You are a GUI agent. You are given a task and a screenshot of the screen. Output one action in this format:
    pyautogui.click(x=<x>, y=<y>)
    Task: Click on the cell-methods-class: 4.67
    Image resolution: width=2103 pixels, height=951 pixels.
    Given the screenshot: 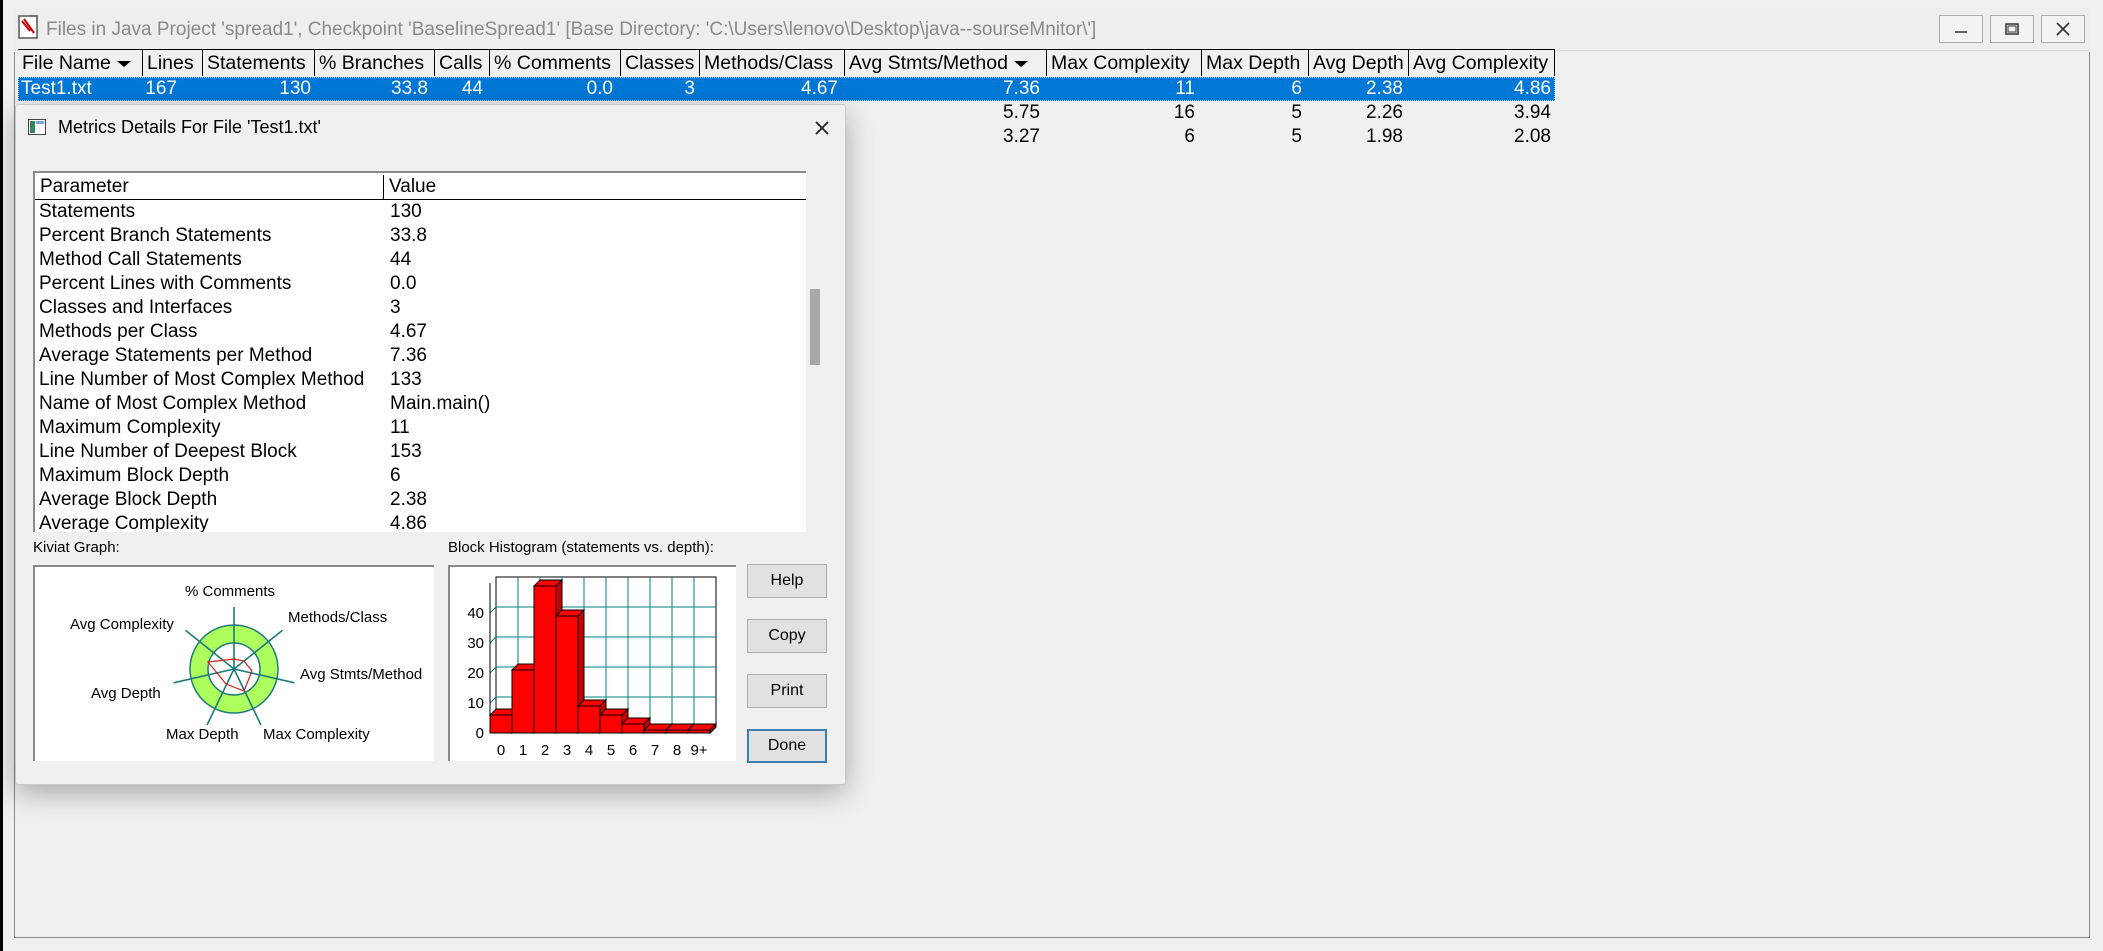 What is the action you would take?
    pyautogui.click(x=819, y=88)
    